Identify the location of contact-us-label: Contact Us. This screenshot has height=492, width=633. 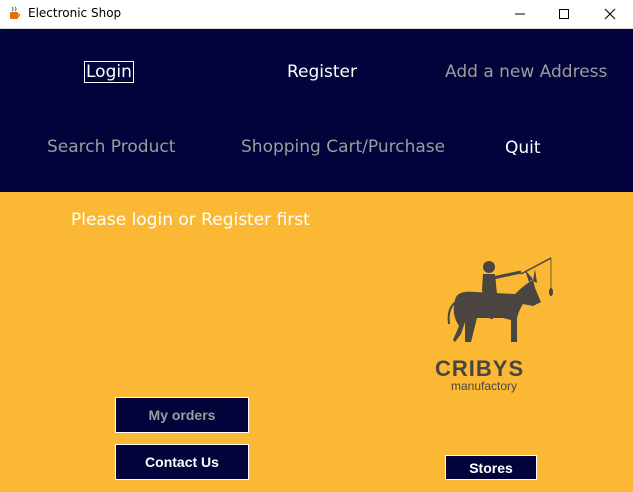
(182, 462).